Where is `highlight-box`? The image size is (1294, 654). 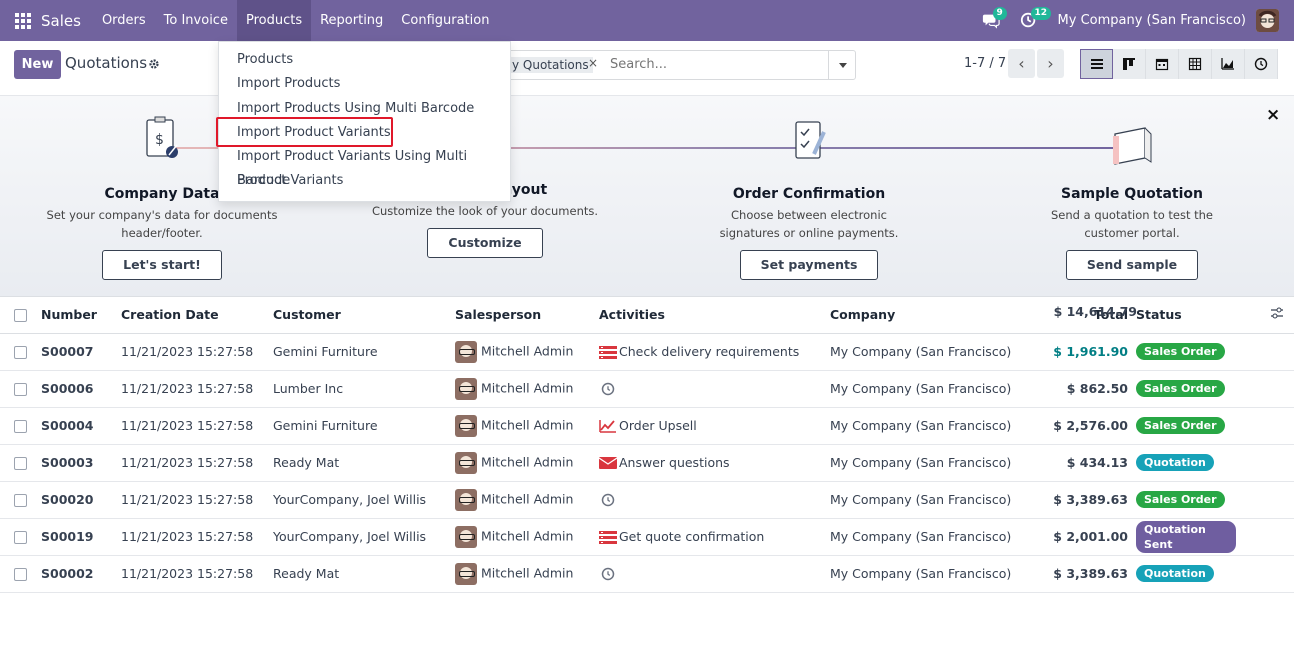
highlight-box is located at coordinates (304, 132).